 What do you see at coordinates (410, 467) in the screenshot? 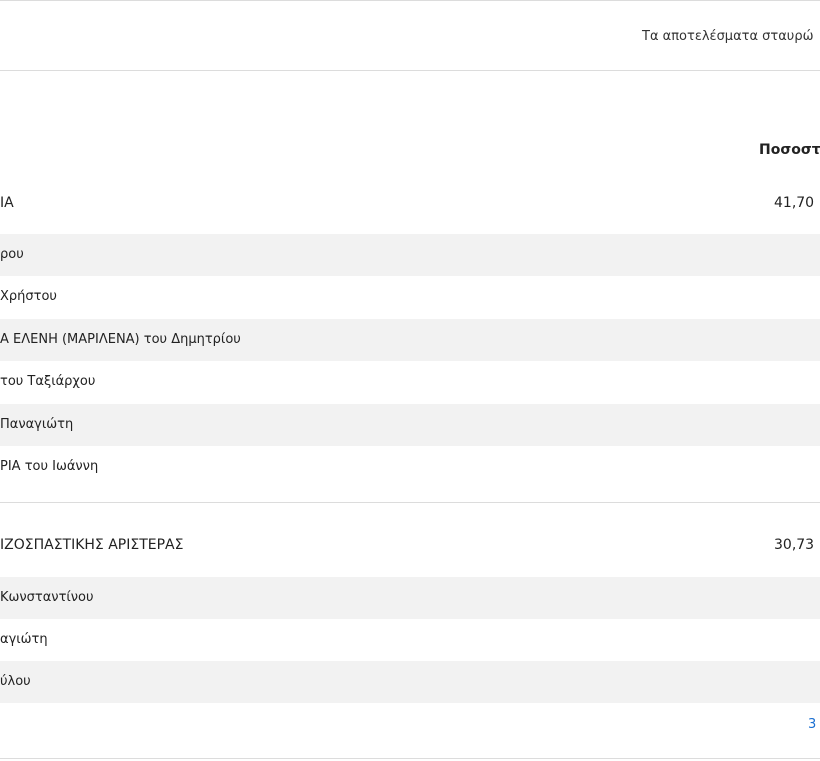
I see `candidate-row: ΡΙΑ του Ιωάννη` at bounding box center [410, 467].